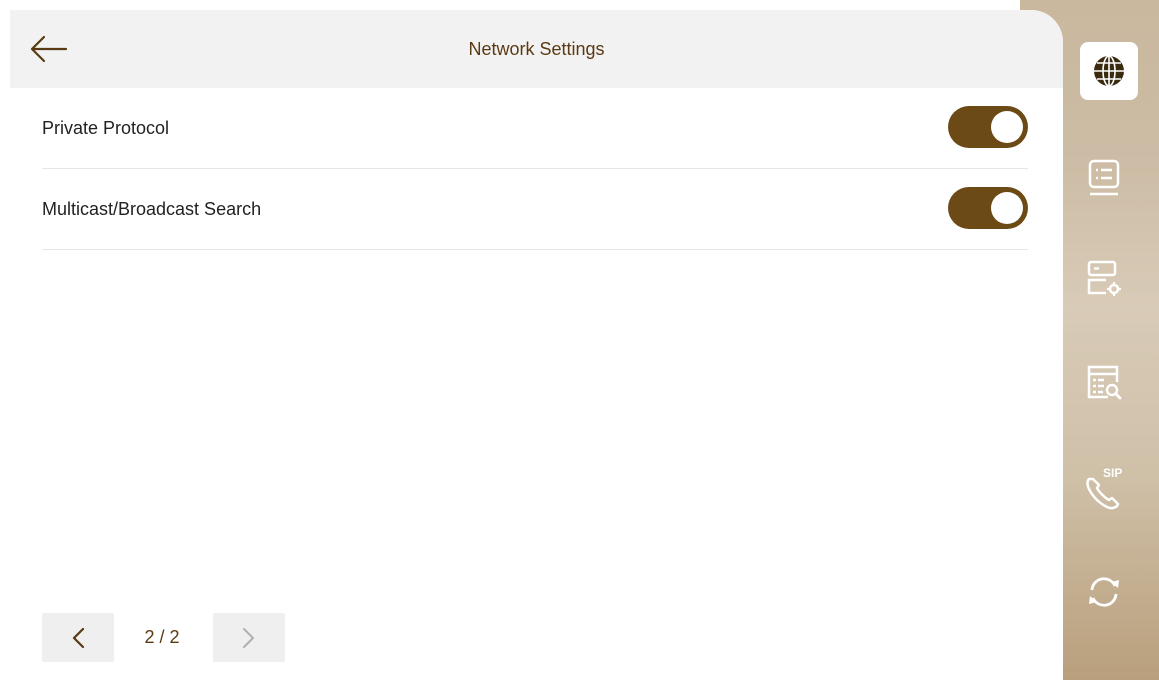 The image size is (1159, 680). I want to click on multicast-search-toggle, so click(988, 208).